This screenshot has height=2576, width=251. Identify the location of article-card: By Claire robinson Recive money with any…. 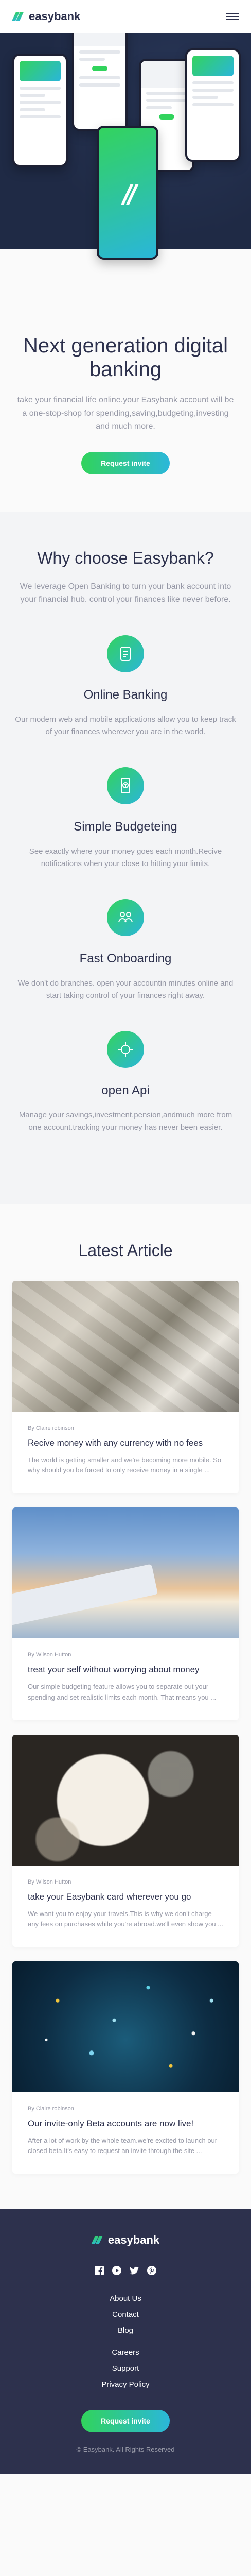
(126, 1387).